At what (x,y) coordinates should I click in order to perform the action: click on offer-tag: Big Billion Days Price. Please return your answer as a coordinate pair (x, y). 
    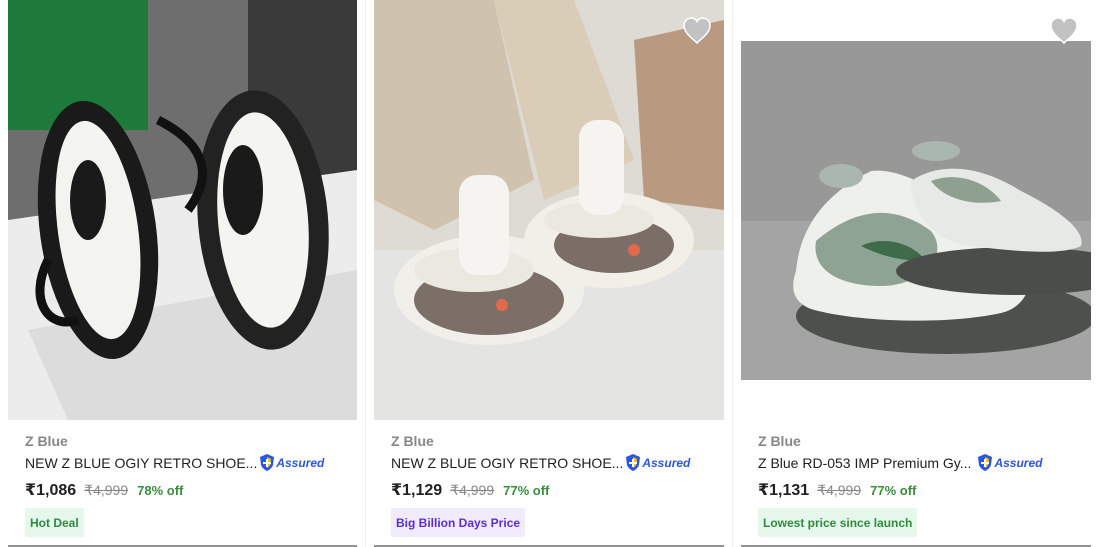
    Looking at the image, I should click on (458, 522).